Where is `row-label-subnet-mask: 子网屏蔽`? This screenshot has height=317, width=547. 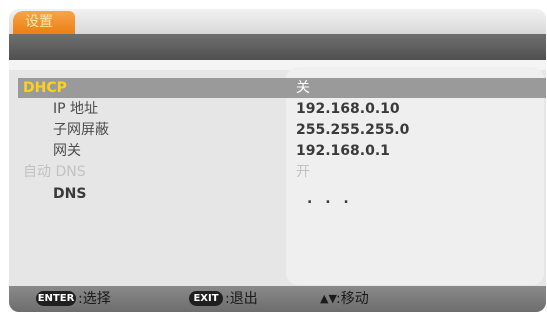
row-label-subnet-mask: 子网屏蔽 is located at coordinates (81, 130).